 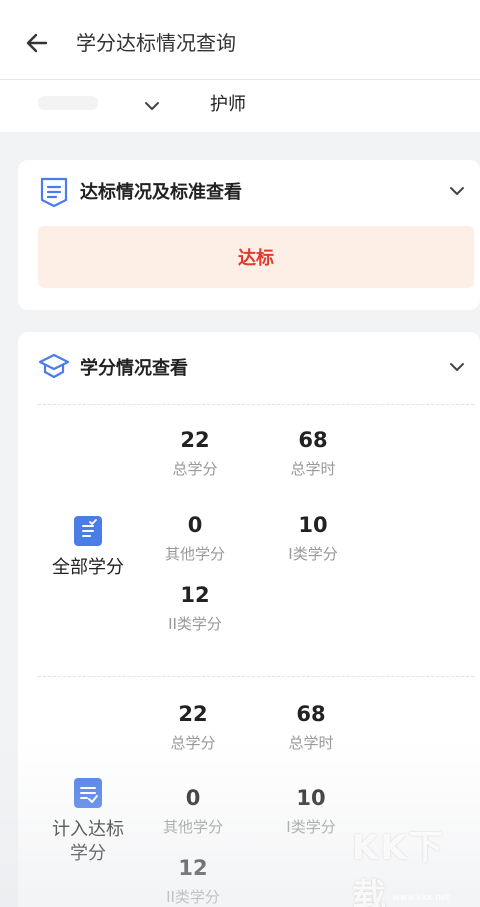 I want to click on status-text: 达标, so click(x=256, y=258).